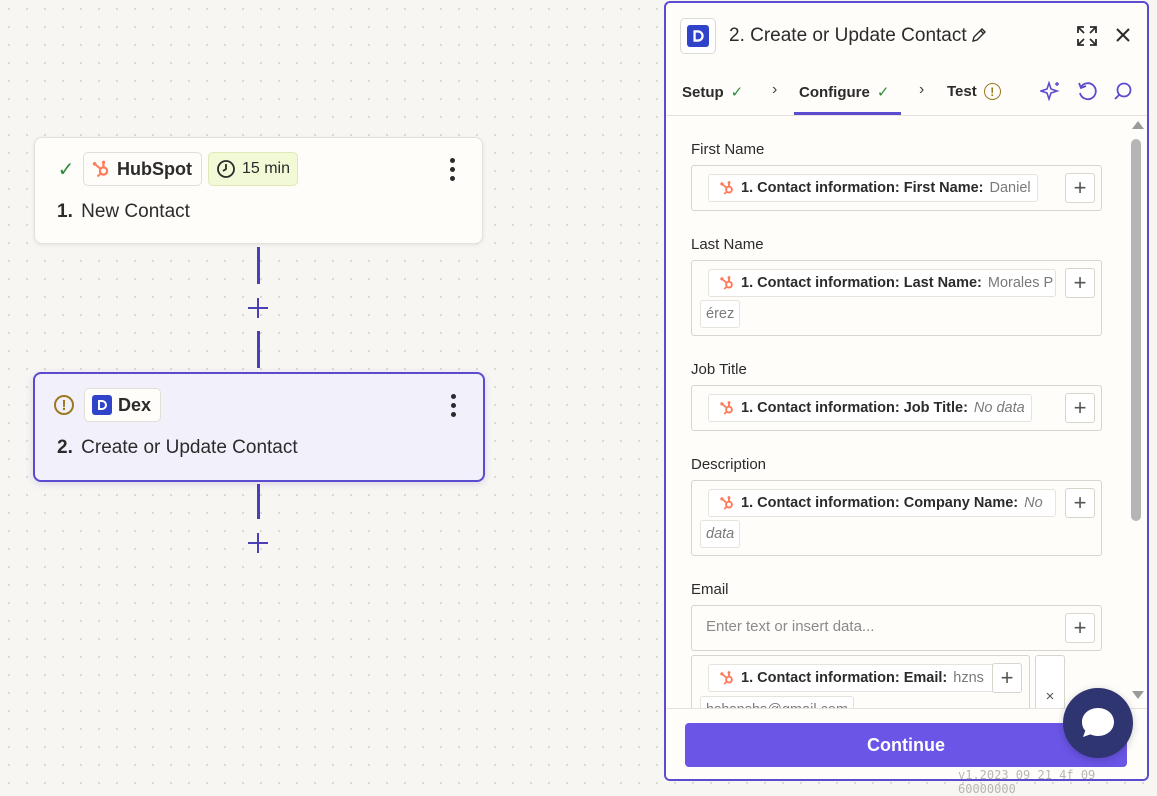 This screenshot has width=1157, height=796. I want to click on scrollbar-thumb, so click(1136, 330).